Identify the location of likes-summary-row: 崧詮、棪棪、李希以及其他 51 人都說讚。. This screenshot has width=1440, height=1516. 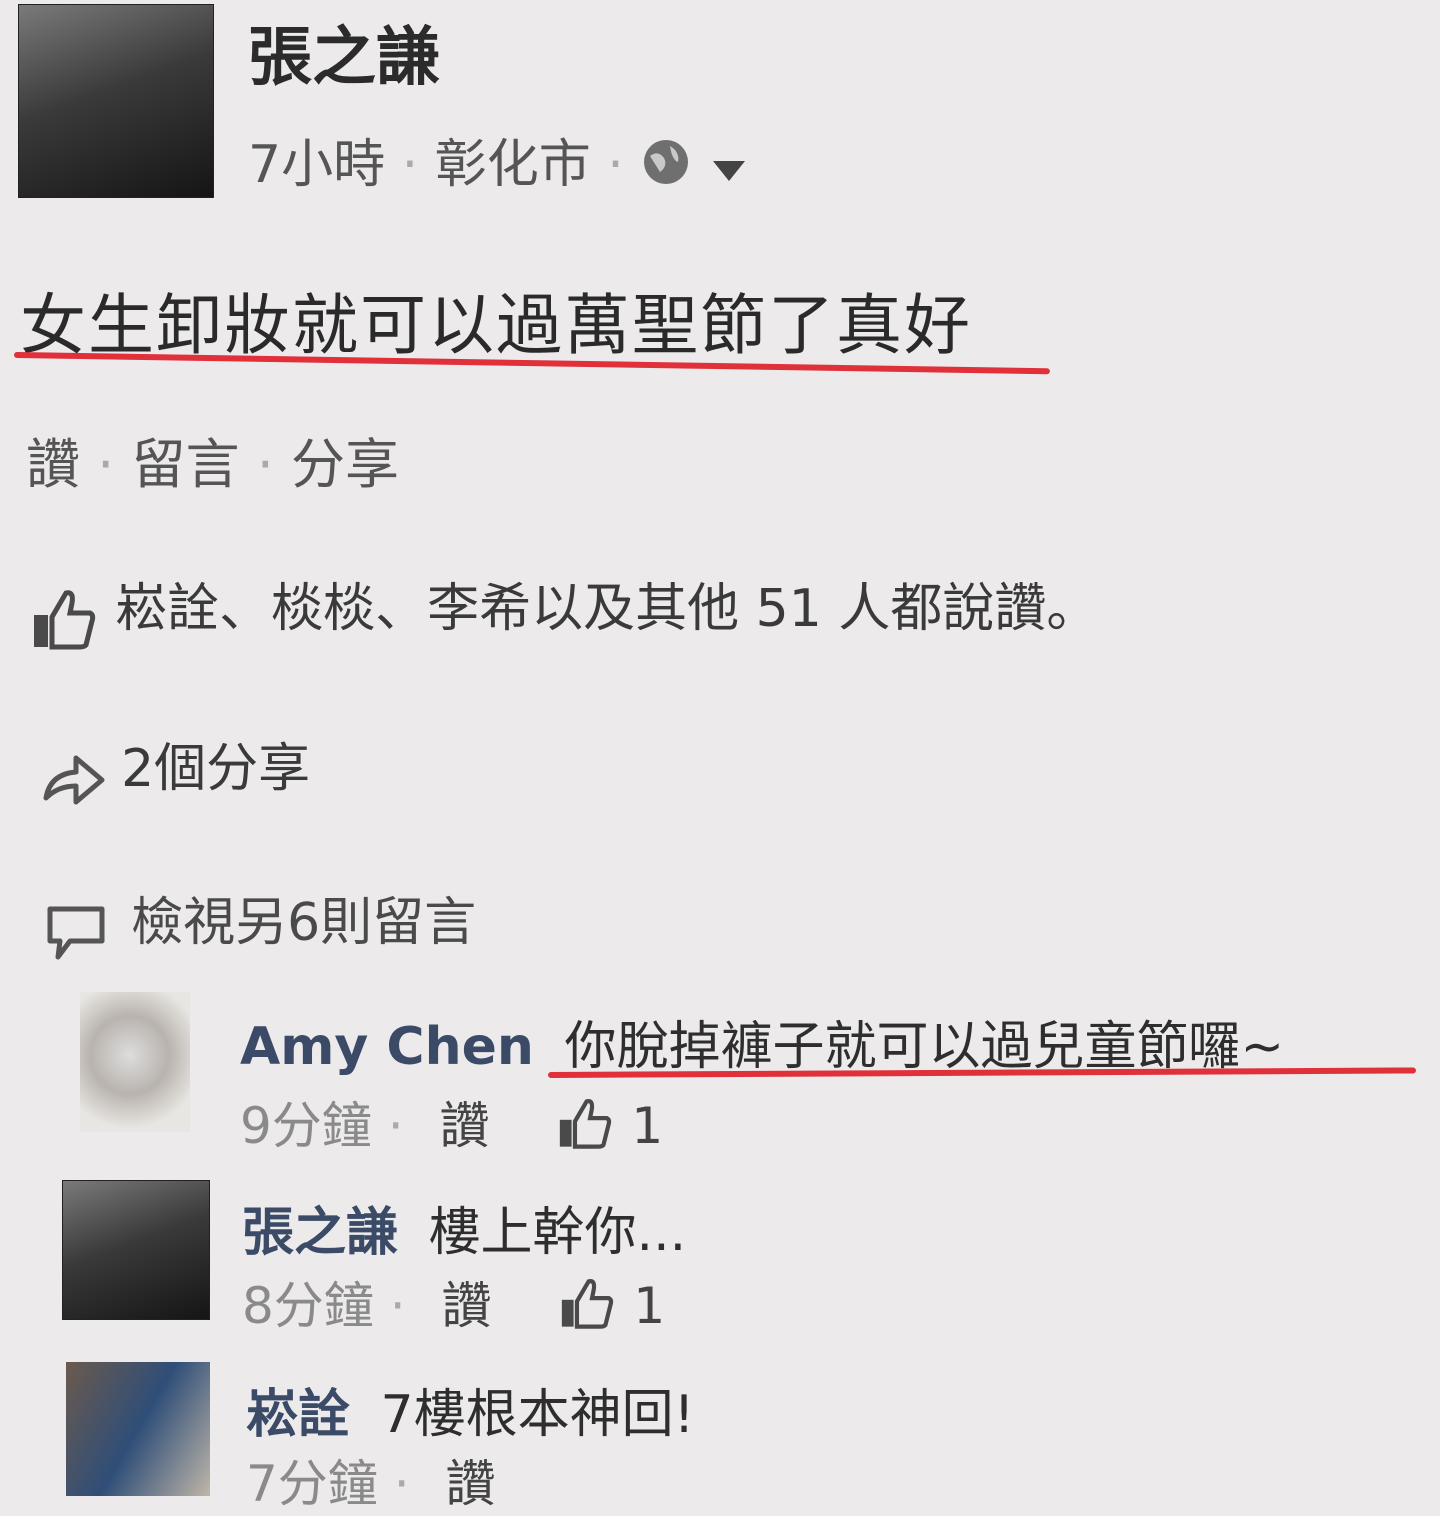
(565, 610).